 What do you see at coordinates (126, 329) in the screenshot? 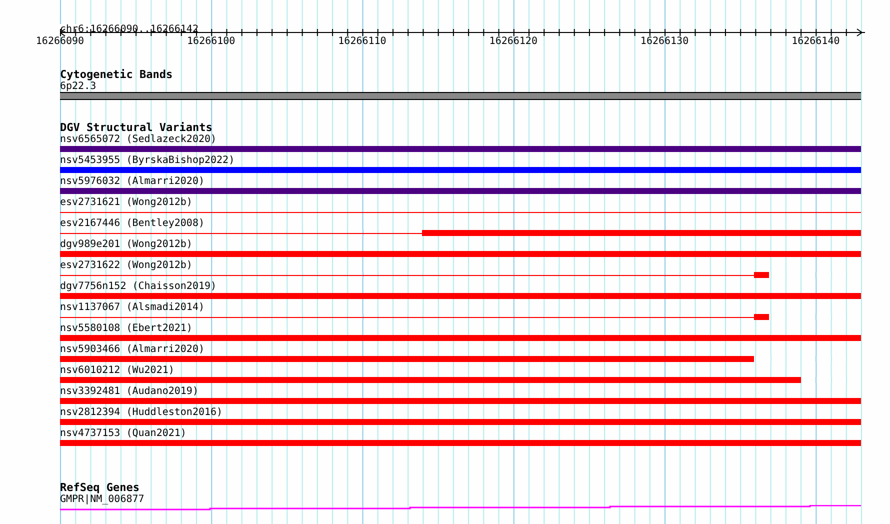
I see `variant-label: nsv5580108 (Ebert2021)` at bounding box center [126, 329].